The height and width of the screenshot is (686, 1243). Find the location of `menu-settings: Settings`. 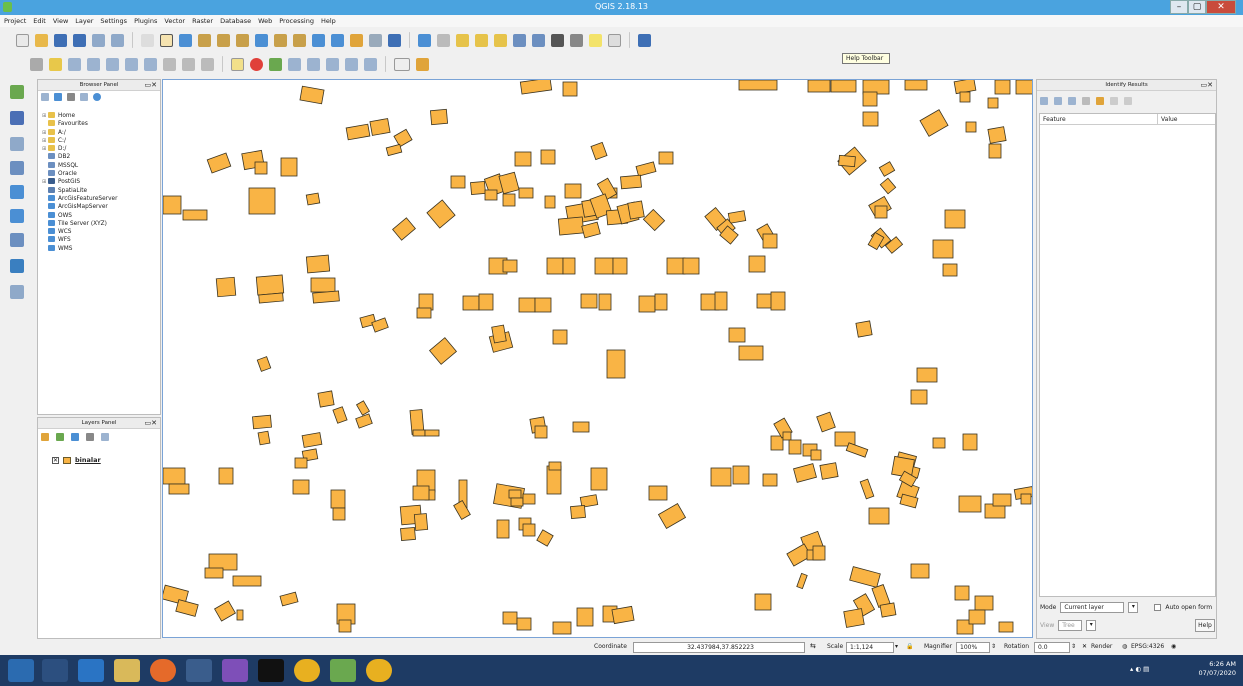

menu-settings: Settings is located at coordinates (113, 21).